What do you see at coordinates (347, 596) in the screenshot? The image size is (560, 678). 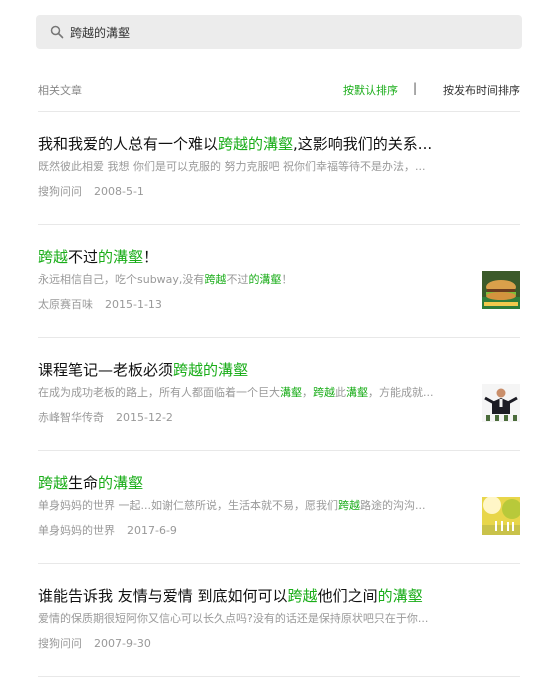 I see `text-segment: 他们之间` at bounding box center [347, 596].